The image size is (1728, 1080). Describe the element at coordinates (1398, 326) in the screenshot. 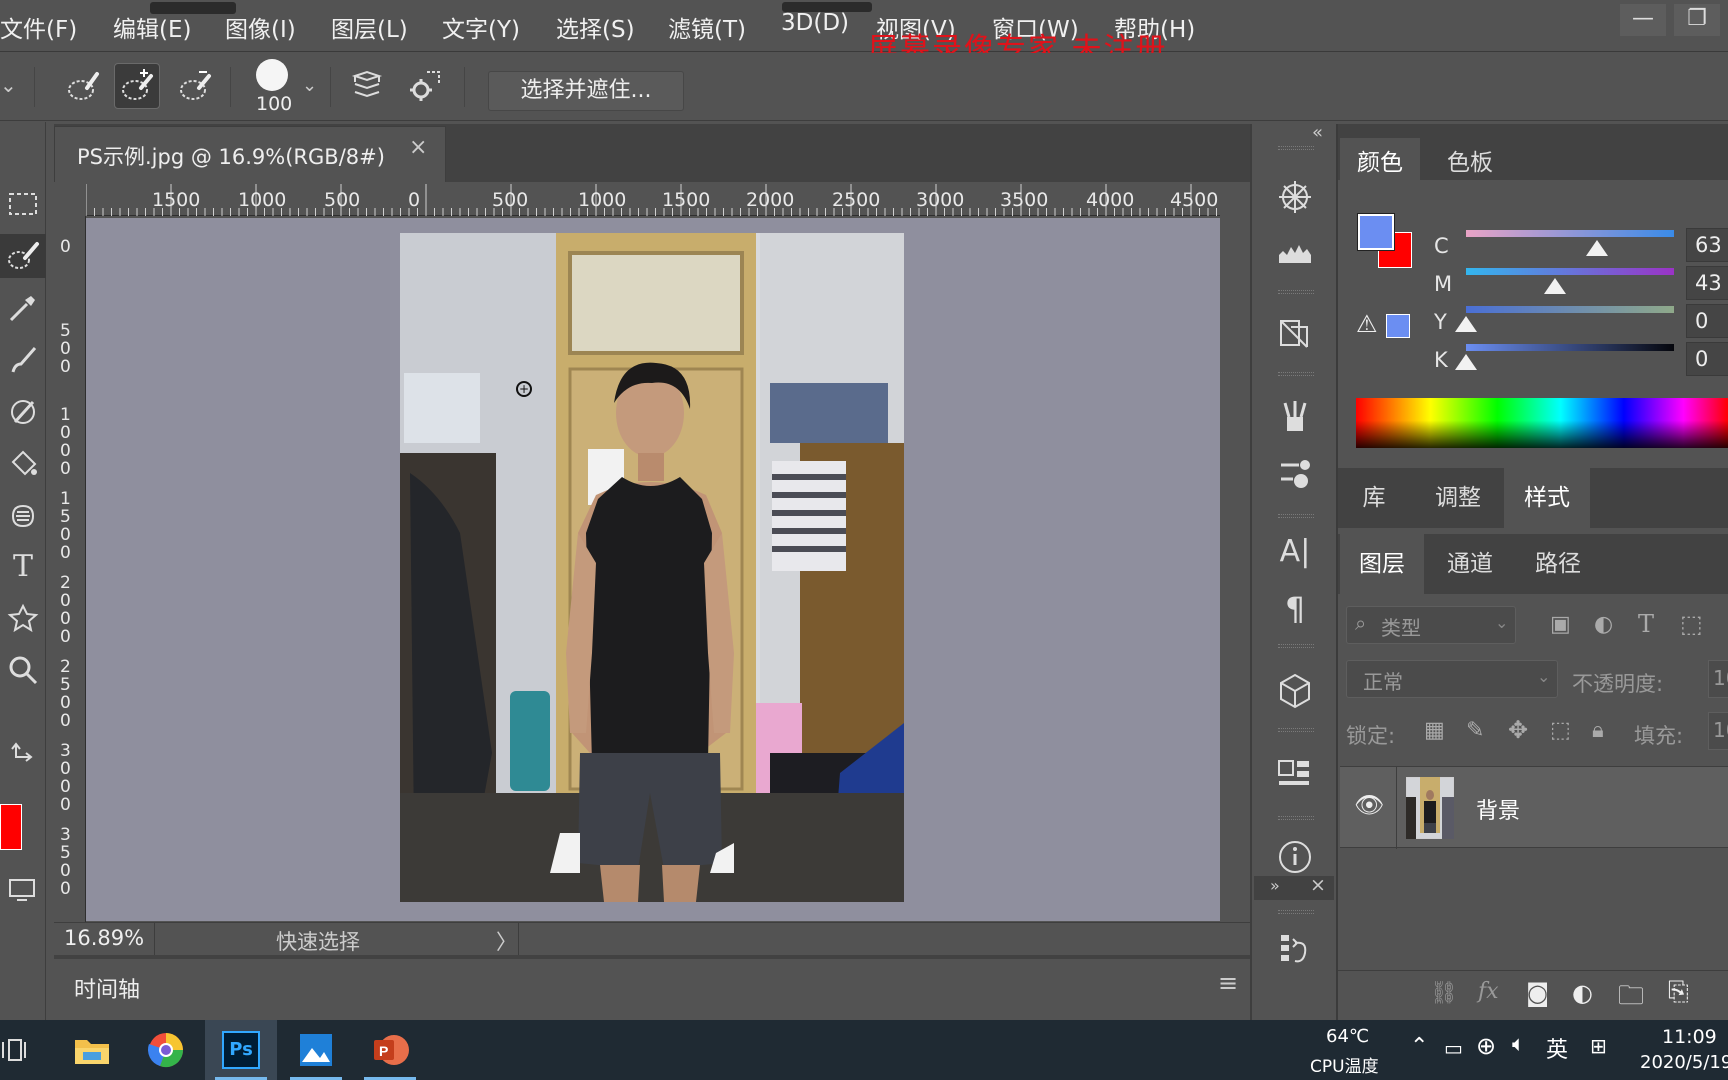

I see `gamut-color-swatch` at that location.